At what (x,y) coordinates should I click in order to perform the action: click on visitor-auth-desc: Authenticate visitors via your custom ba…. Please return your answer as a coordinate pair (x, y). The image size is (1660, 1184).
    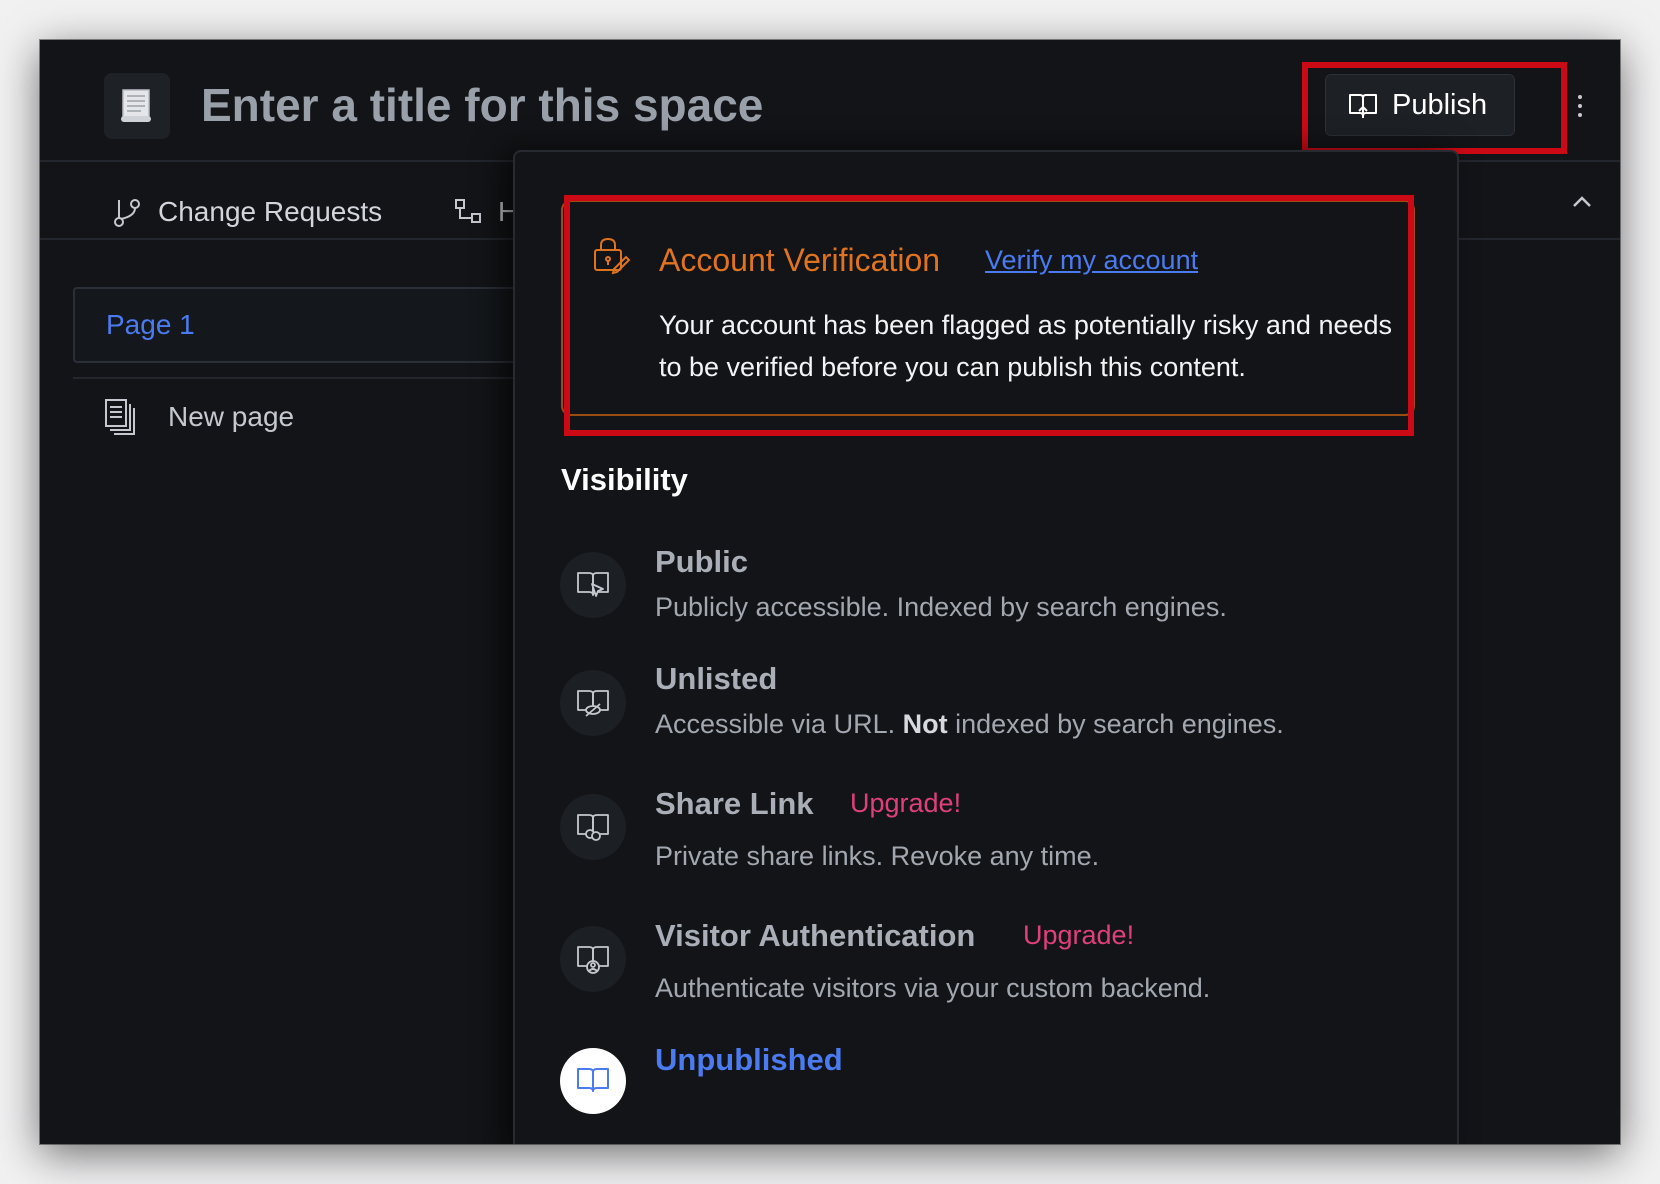
    Looking at the image, I should click on (933, 988).